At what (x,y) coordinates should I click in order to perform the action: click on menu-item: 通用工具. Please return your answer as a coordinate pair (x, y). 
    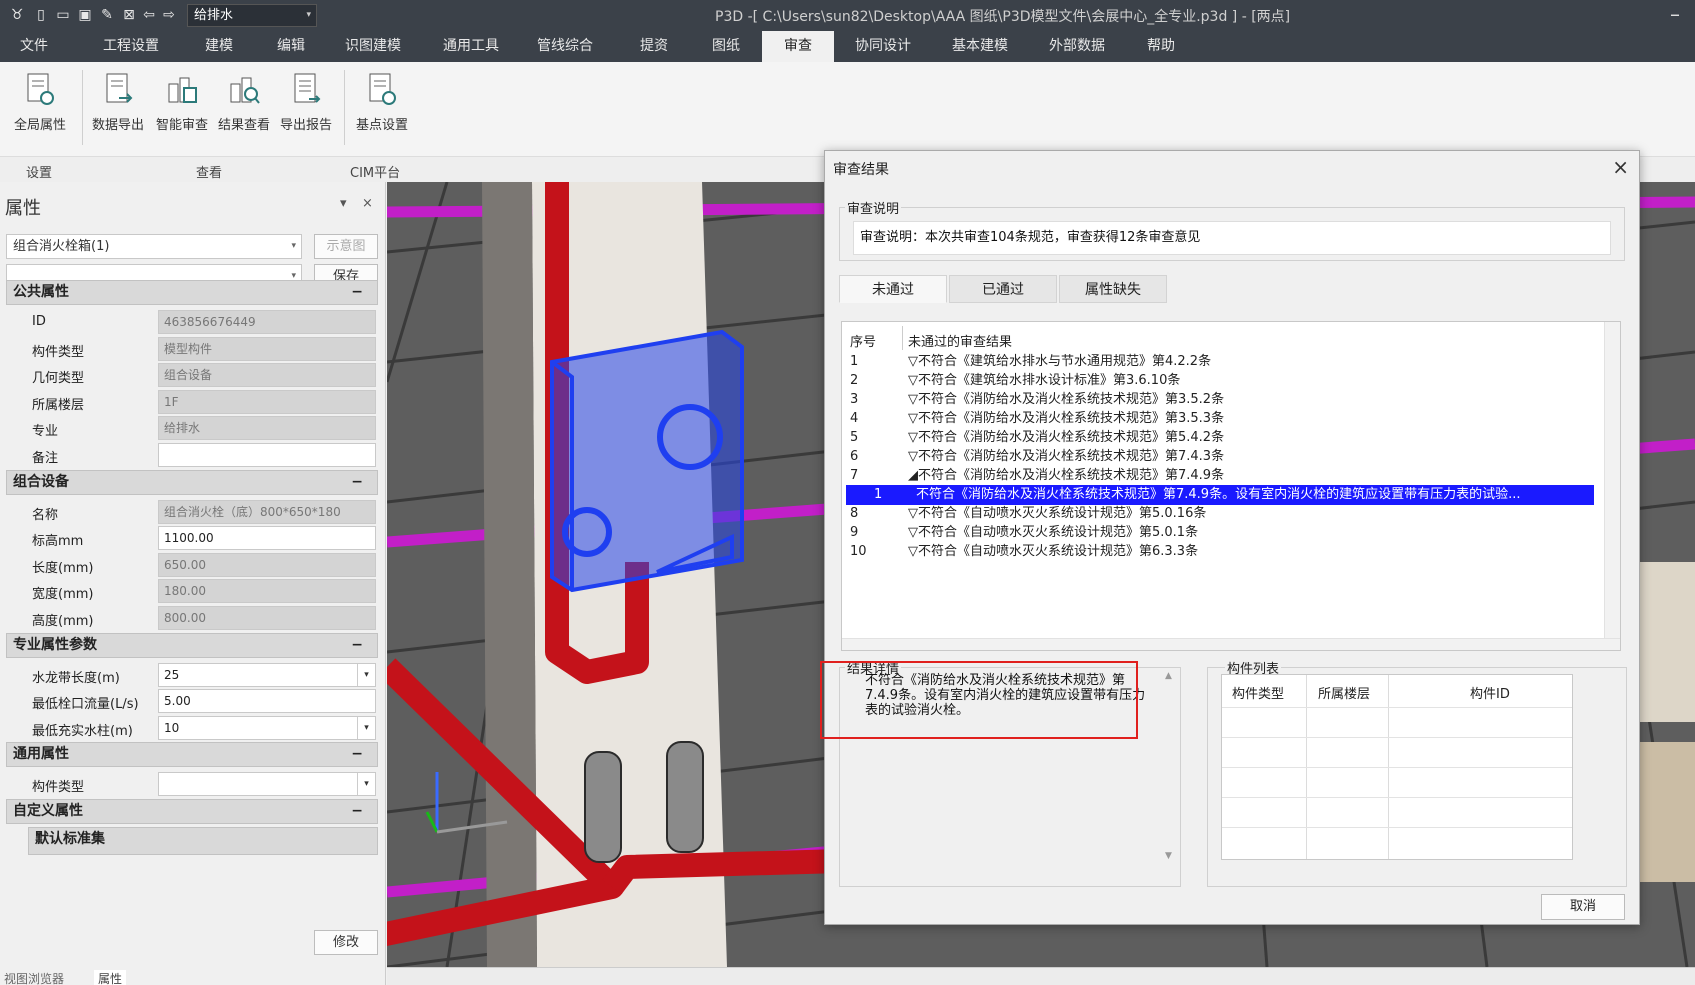
    Looking at the image, I should click on (471, 46).